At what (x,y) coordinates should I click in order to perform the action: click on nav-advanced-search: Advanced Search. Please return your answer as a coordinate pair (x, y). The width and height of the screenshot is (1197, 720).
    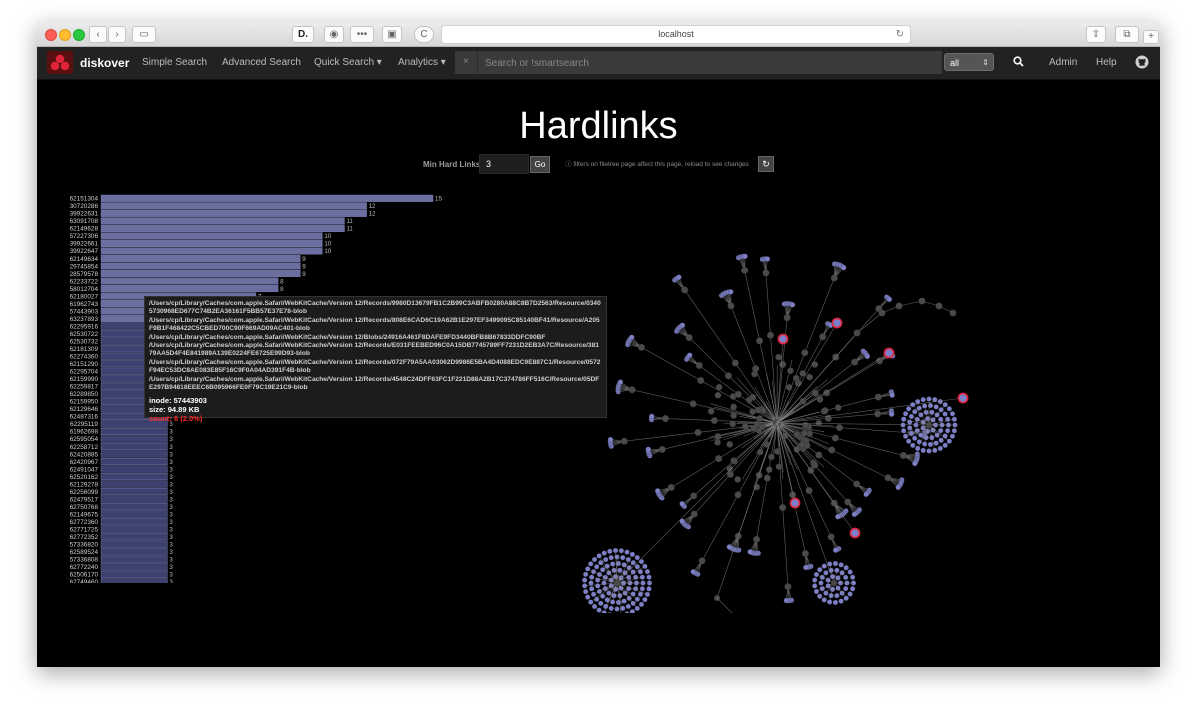
    Looking at the image, I should click on (261, 62).